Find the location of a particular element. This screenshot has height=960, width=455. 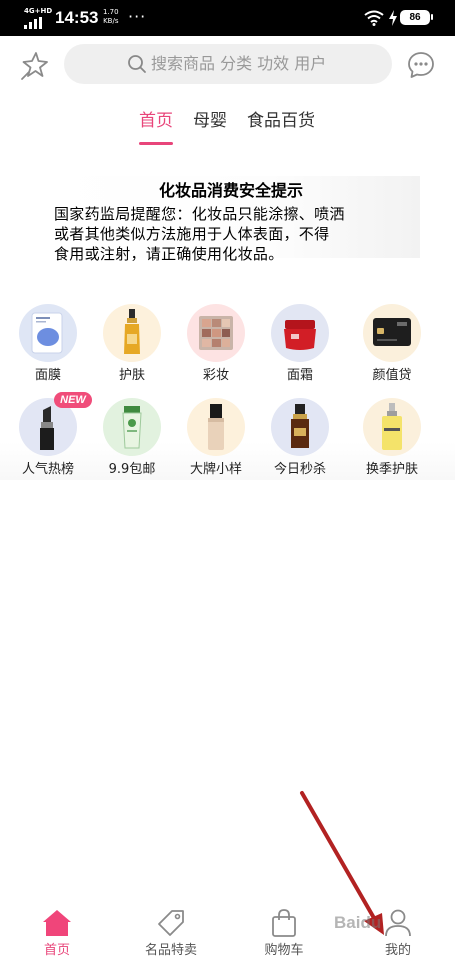

category-label: 9.9包邮 is located at coordinates (132, 469).